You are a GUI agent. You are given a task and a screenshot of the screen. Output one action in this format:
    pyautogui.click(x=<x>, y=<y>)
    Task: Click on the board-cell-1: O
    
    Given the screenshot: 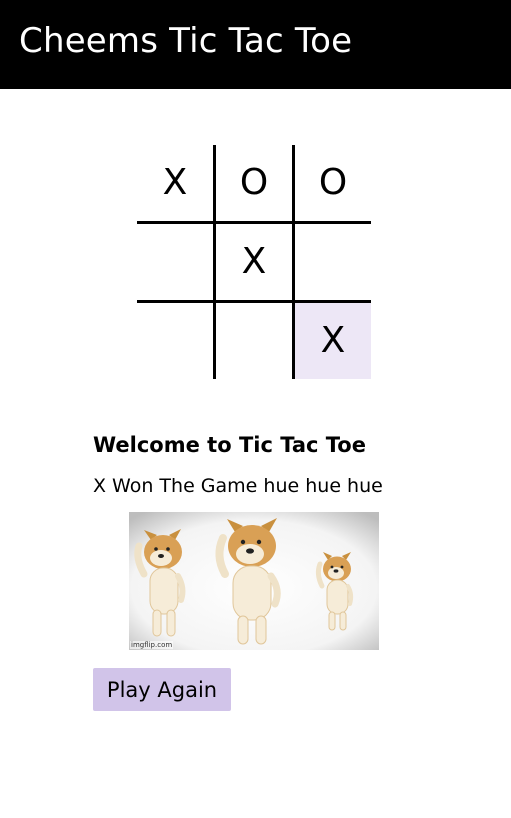 What is the action you would take?
    pyautogui.click(x=254, y=183)
    